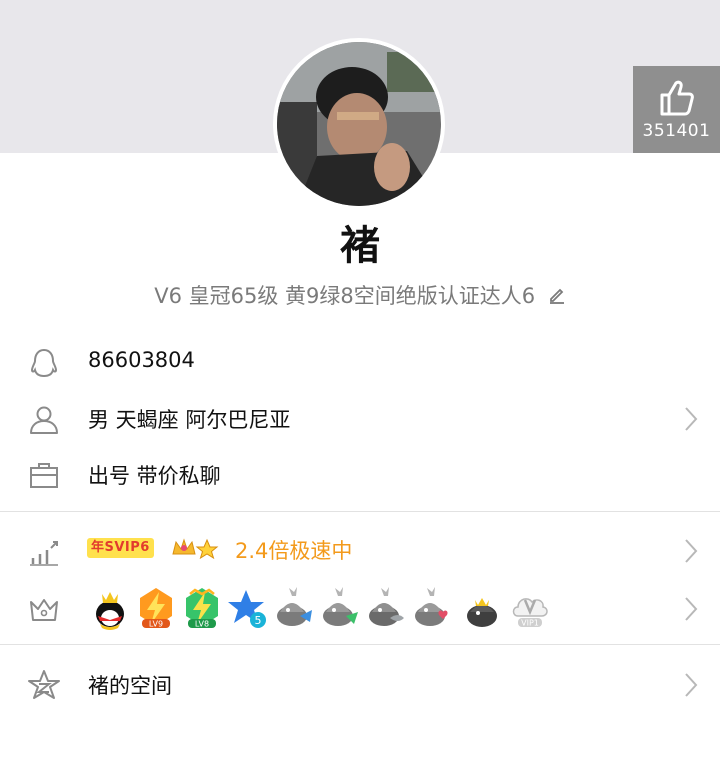 This screenshot has width=720, height=764. I want to click on vip1-cloud-icon: VIP1, so click(530, 613).